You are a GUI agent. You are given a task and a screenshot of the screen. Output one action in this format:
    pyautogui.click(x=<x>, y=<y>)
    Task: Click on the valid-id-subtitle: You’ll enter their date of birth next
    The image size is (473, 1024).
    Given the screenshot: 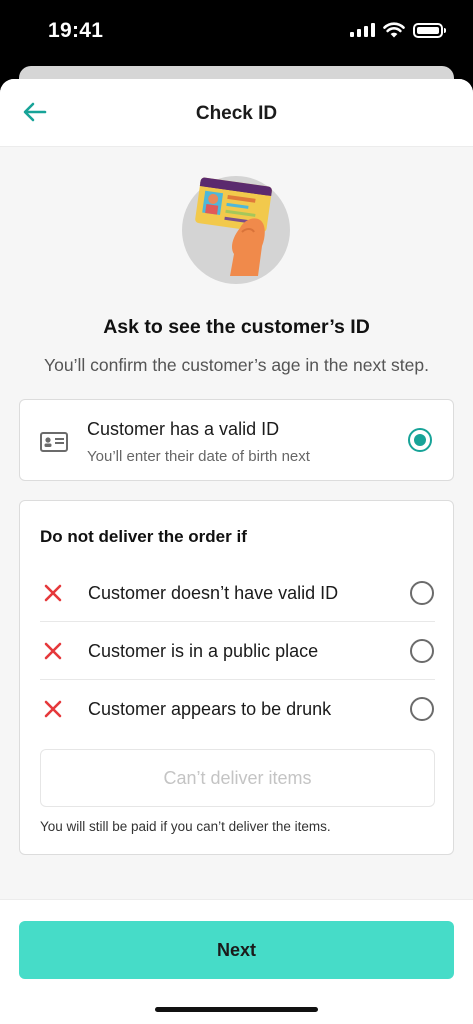 What is the action you would take?
    pyautogui.click(x=198, y=456)
    